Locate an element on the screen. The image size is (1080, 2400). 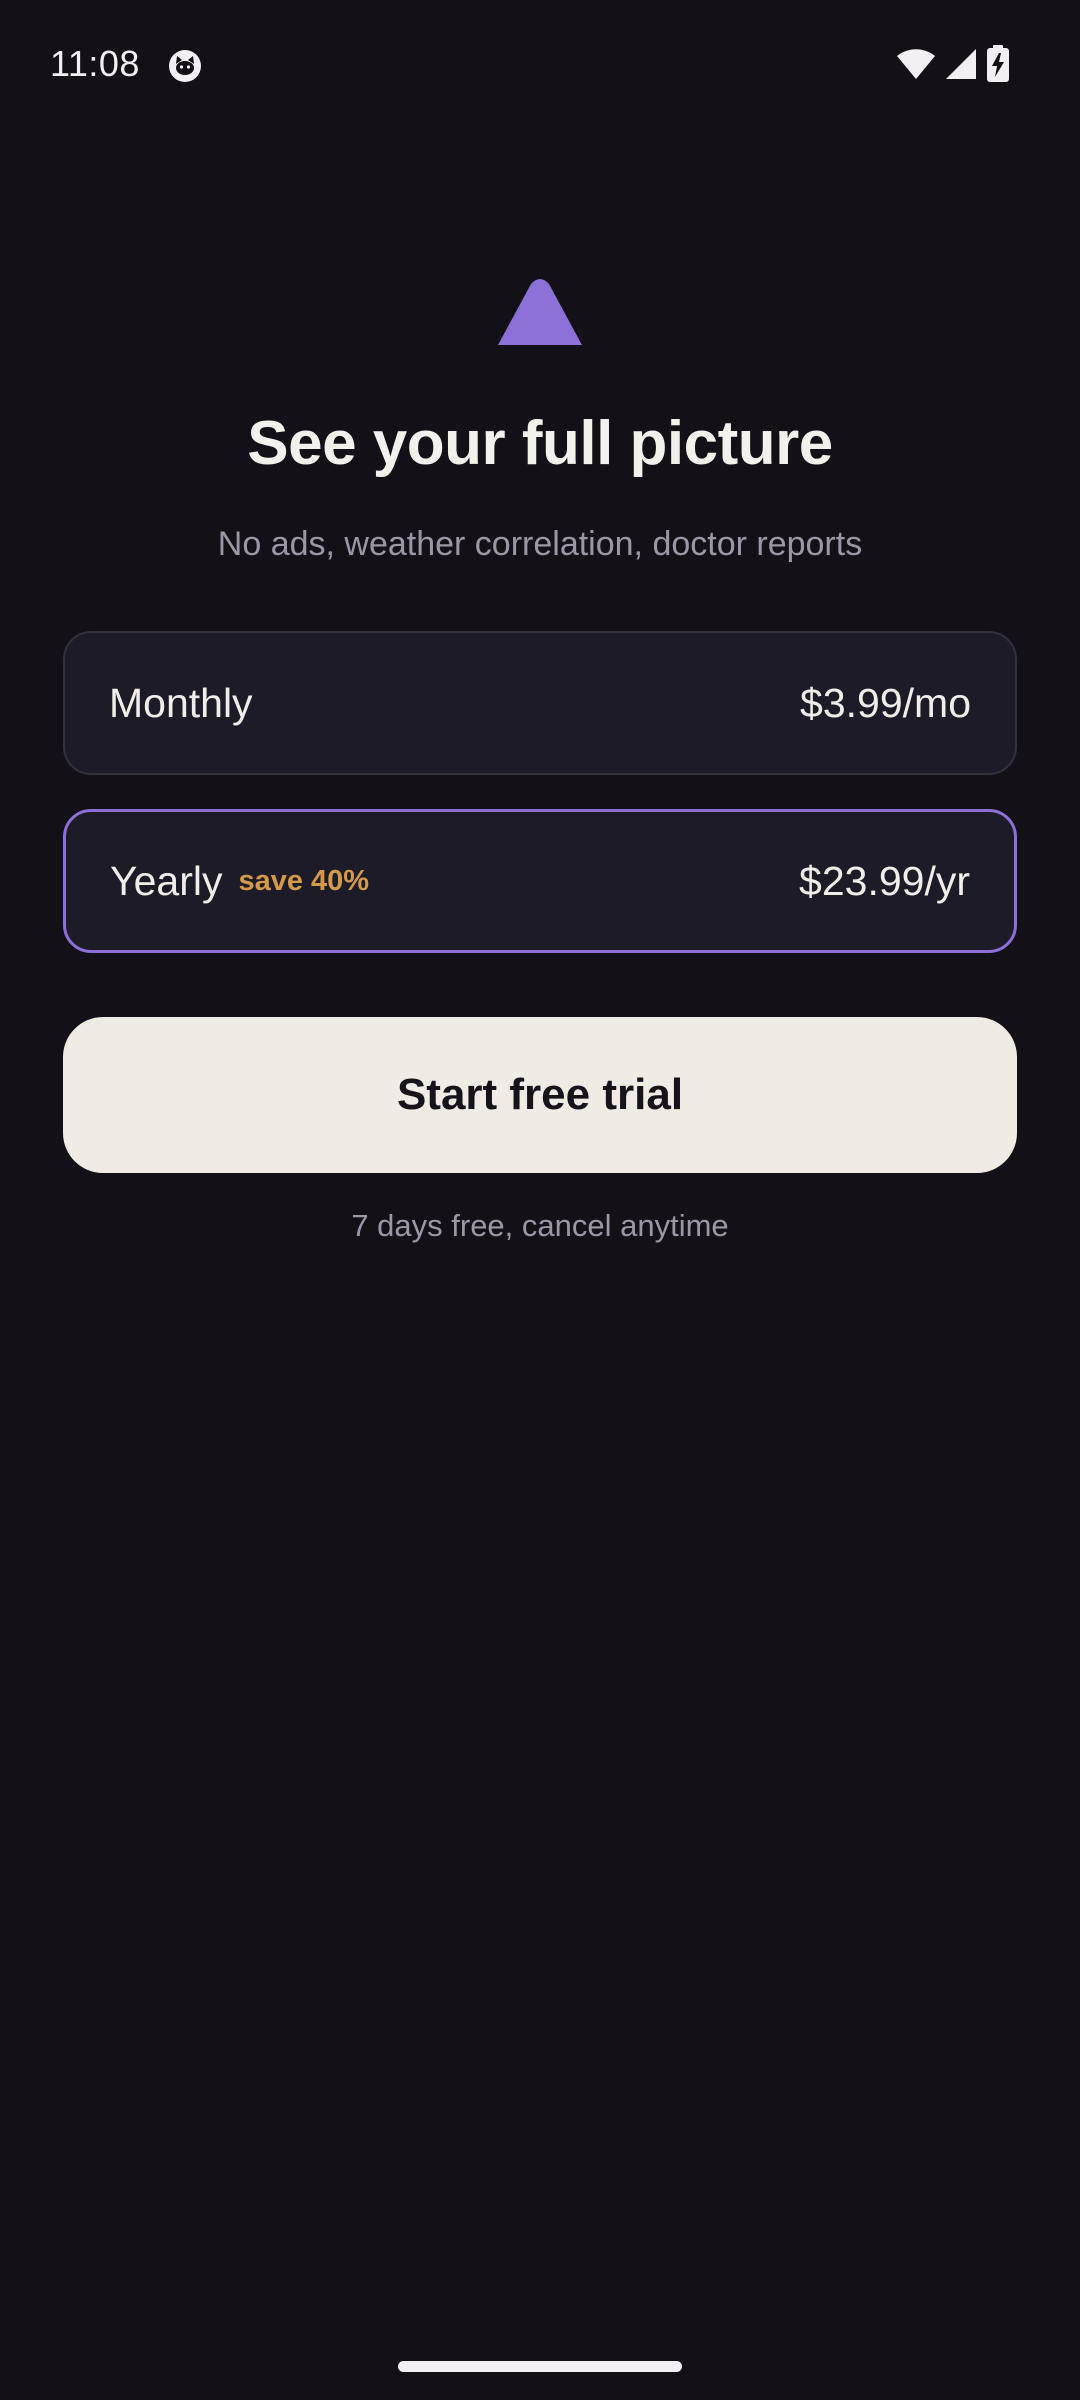
home-indicator is located at coordinates (540, 2366).